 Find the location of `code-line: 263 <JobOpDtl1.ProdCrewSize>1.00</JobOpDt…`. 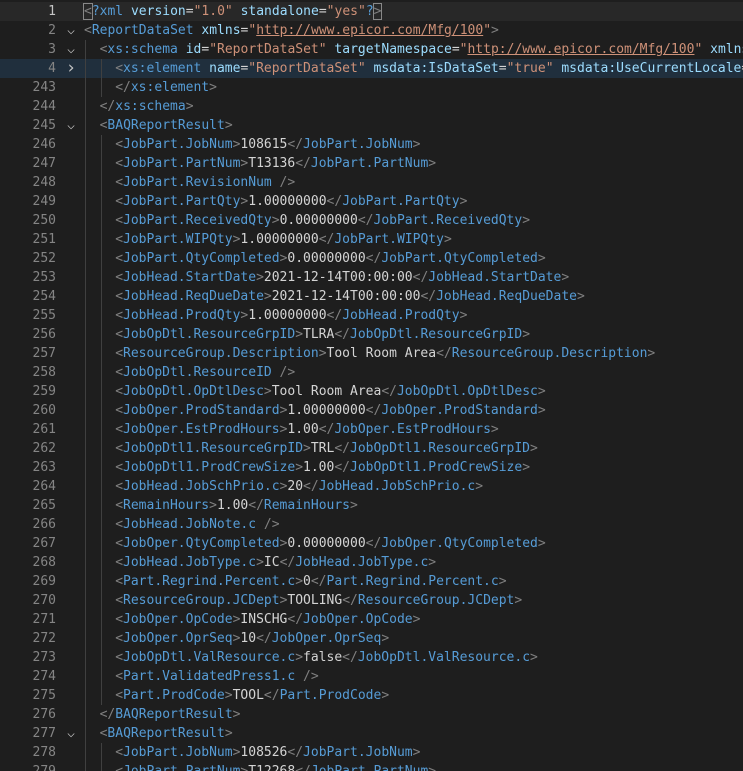

code-line: 263 <JobOpDtl1.ProdCrewSize>1.00</JobOpDt… is located at coordinates (371, 467).